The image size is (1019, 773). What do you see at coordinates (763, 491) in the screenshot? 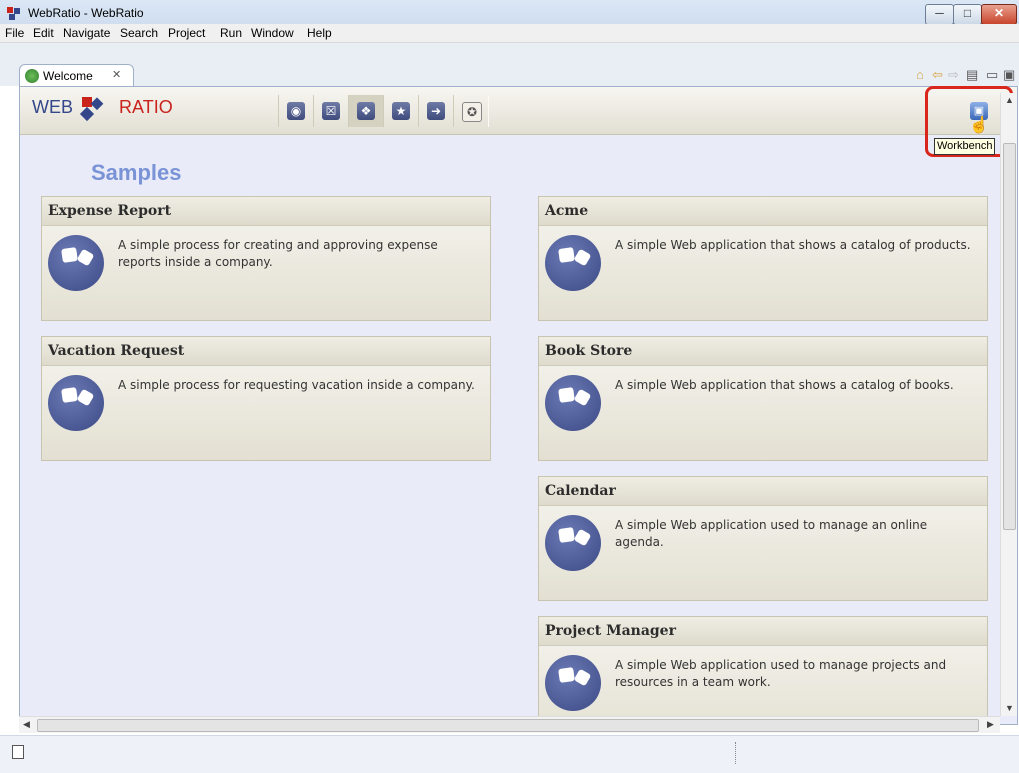
I see `sample-title: Calendar` at bounding box center [763, 491].